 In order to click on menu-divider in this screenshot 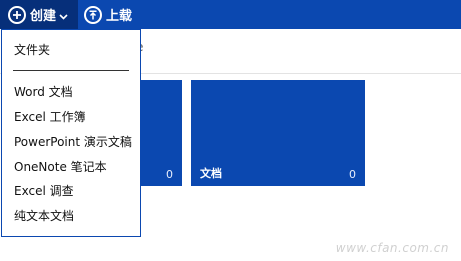, I will do `click(71, 70)`.